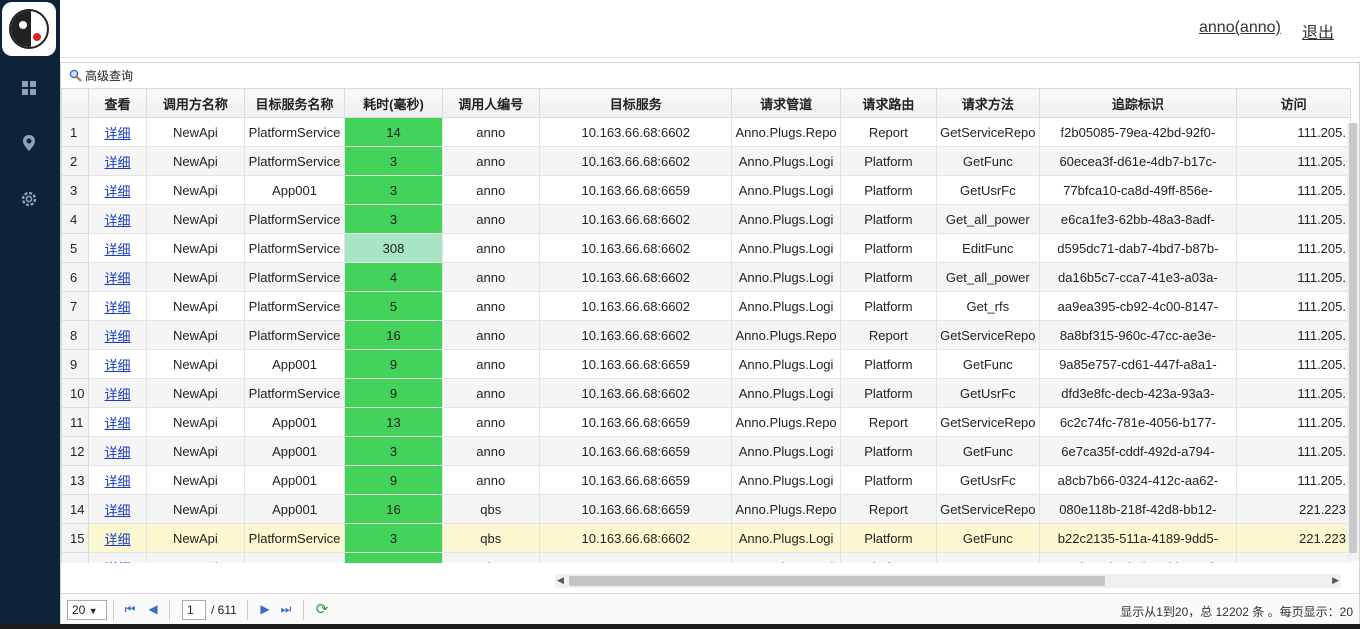  I want to click on dashboard-grid-icon, so click(29, 88).